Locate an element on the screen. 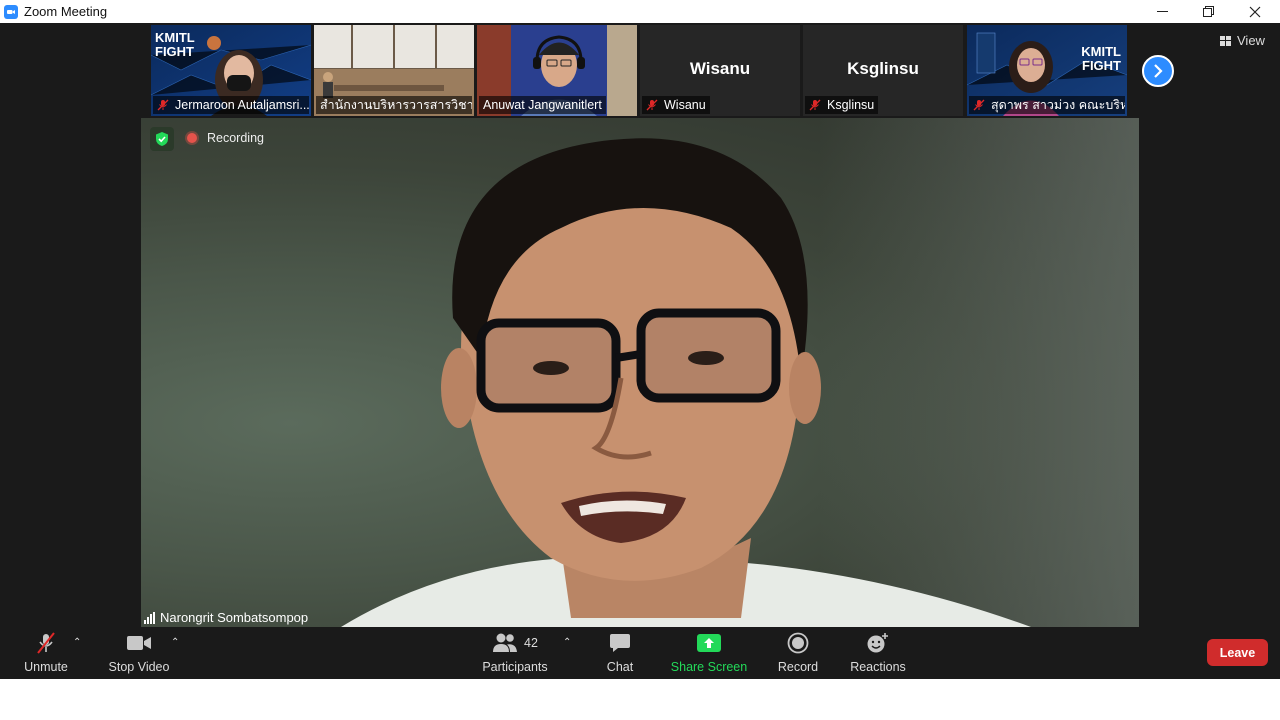 Image resolution: width=1280 pixels, height=720 pixels. reactions-button: Reactions is located at coordinates (878, 653).